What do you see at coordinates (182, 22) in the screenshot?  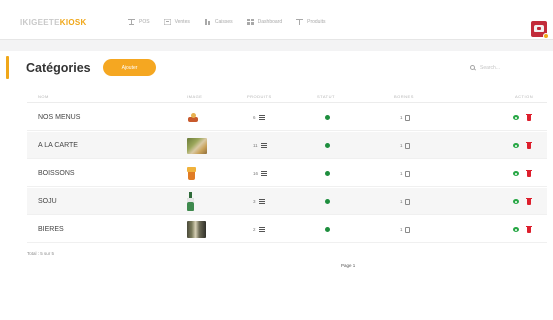 I see `nav-label-ventes: Ventes` at bounding box center [182, 22].